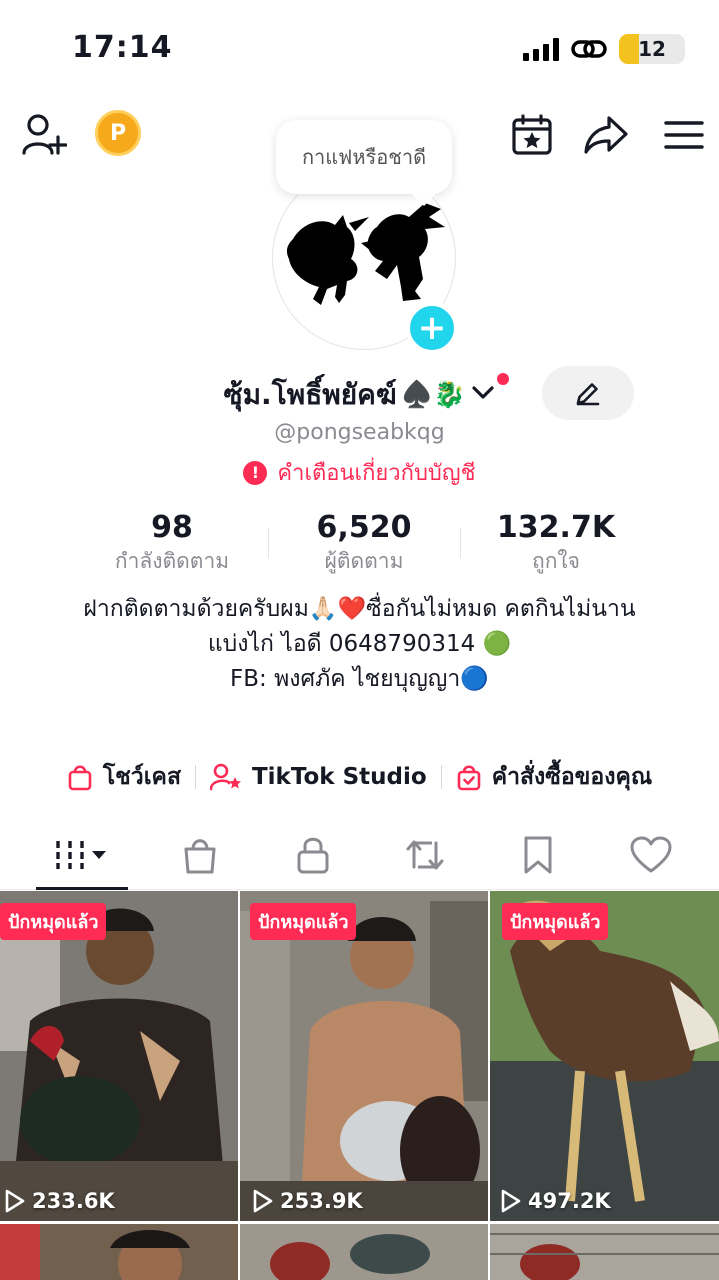  I want to click on menu-button, so click(684, 135).